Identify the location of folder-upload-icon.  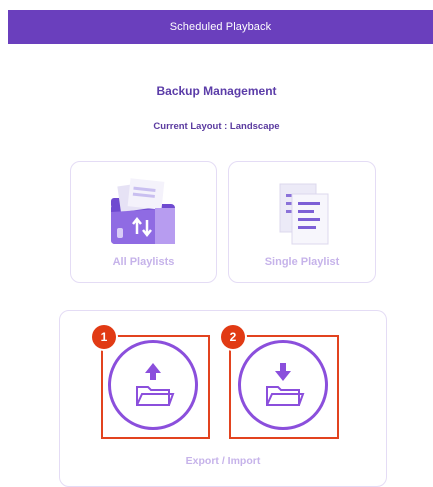
(155, 384).